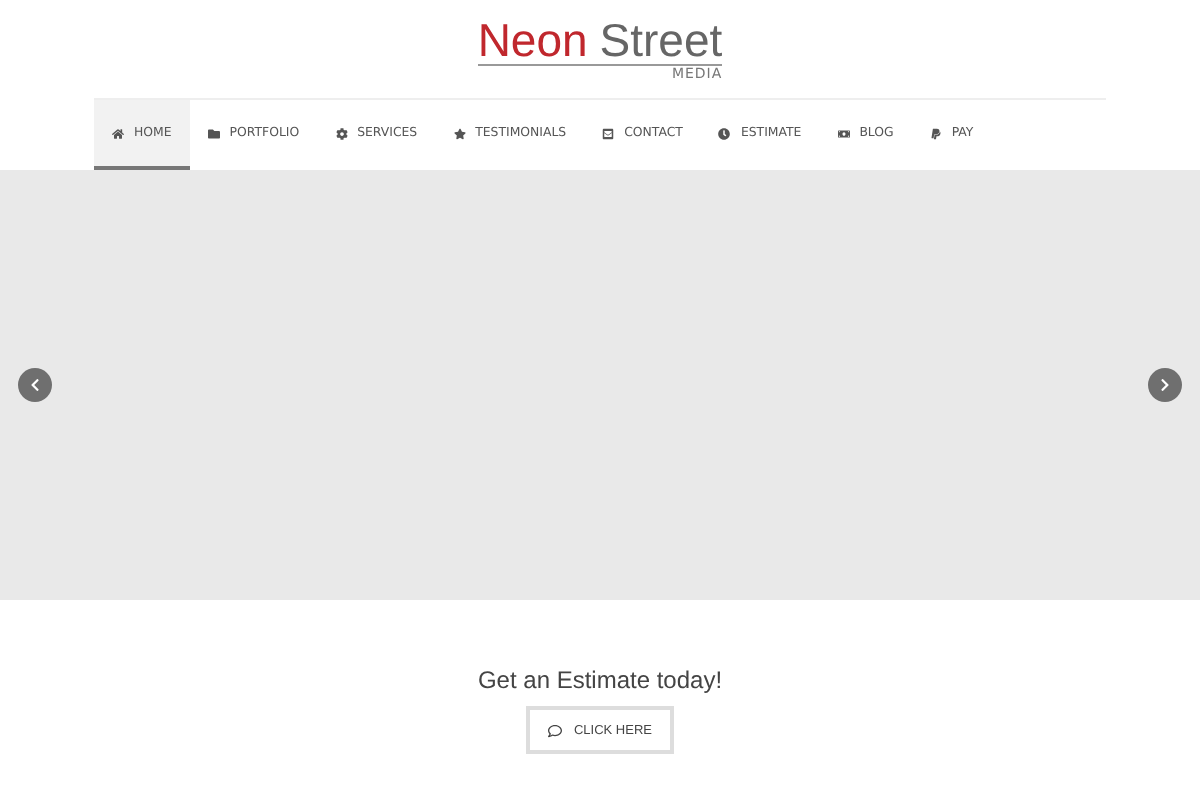  What do you see at coordinates (935, 133) in the screenshot?
I see `p-logo-icon` at bounding box center [935, 133].